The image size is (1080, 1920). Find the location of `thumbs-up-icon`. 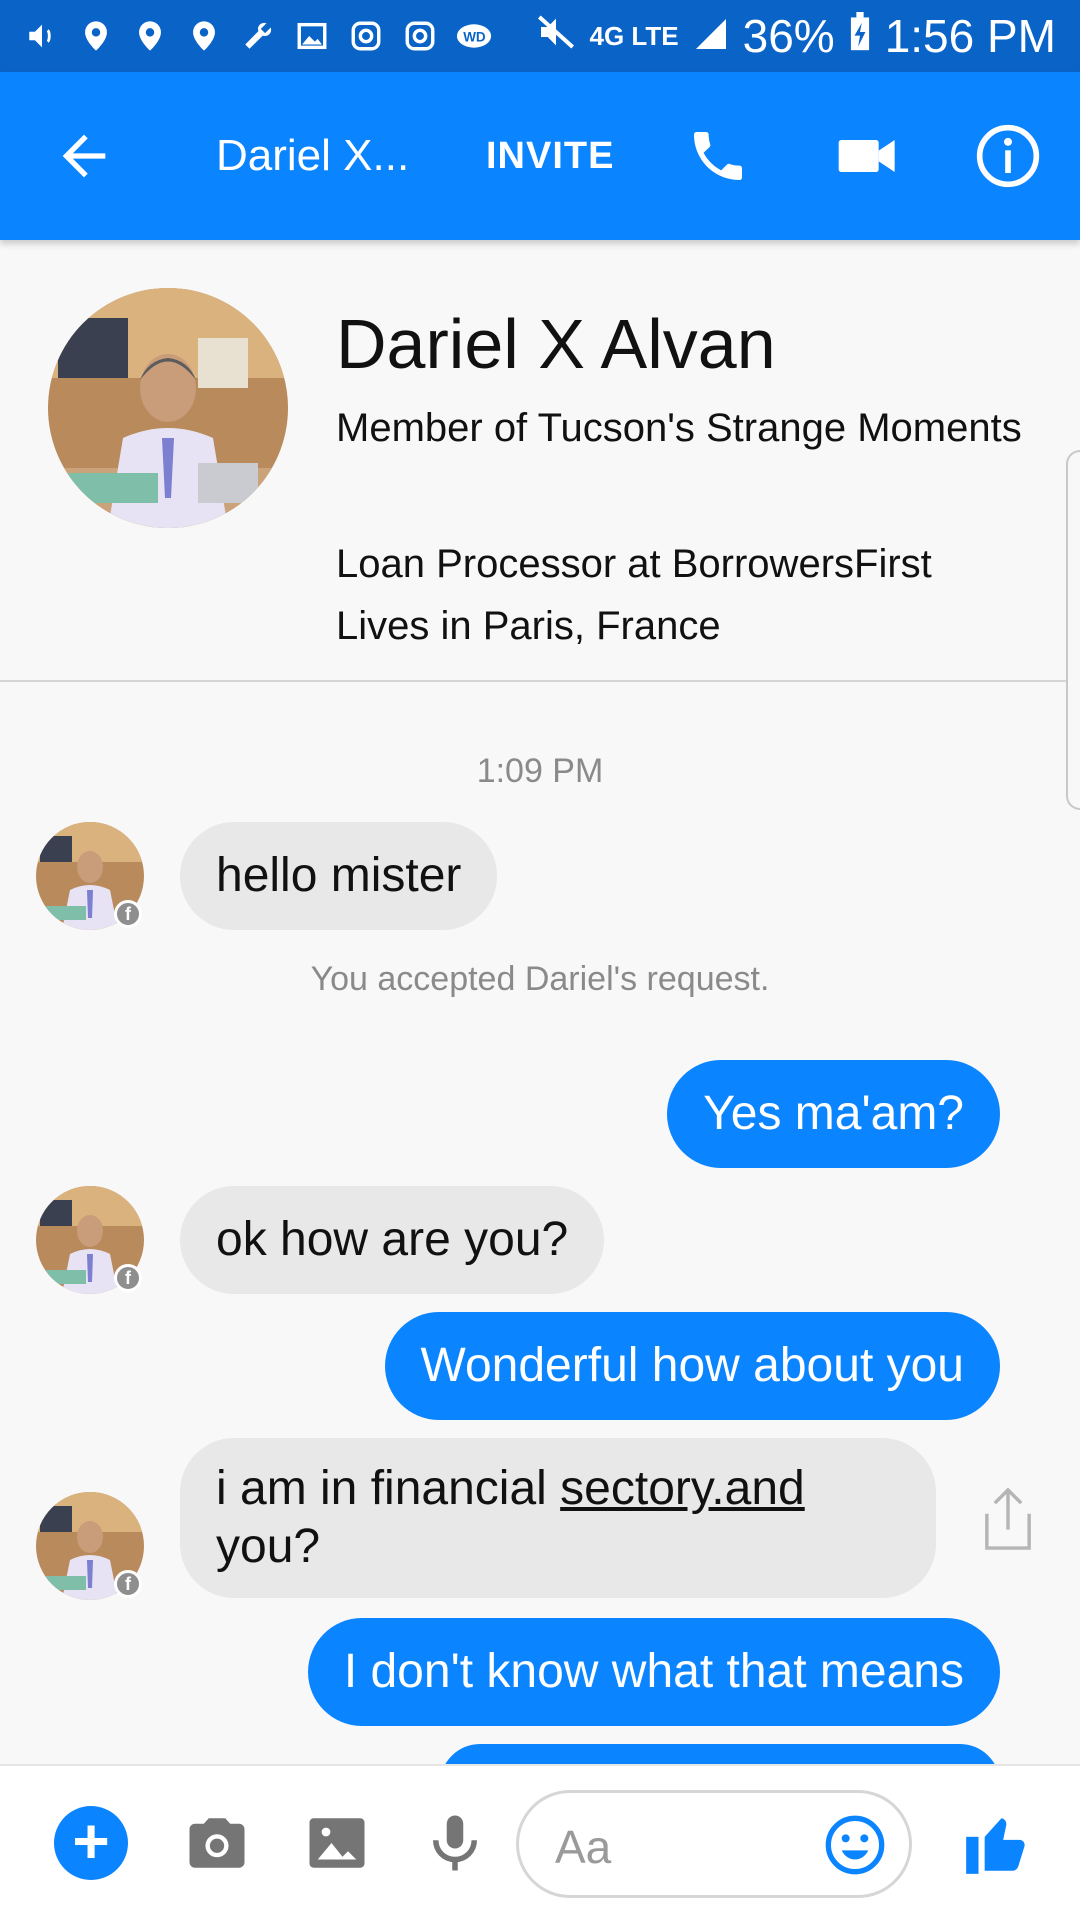

thumbs-up-icon is located at coordinates (997, 1843).